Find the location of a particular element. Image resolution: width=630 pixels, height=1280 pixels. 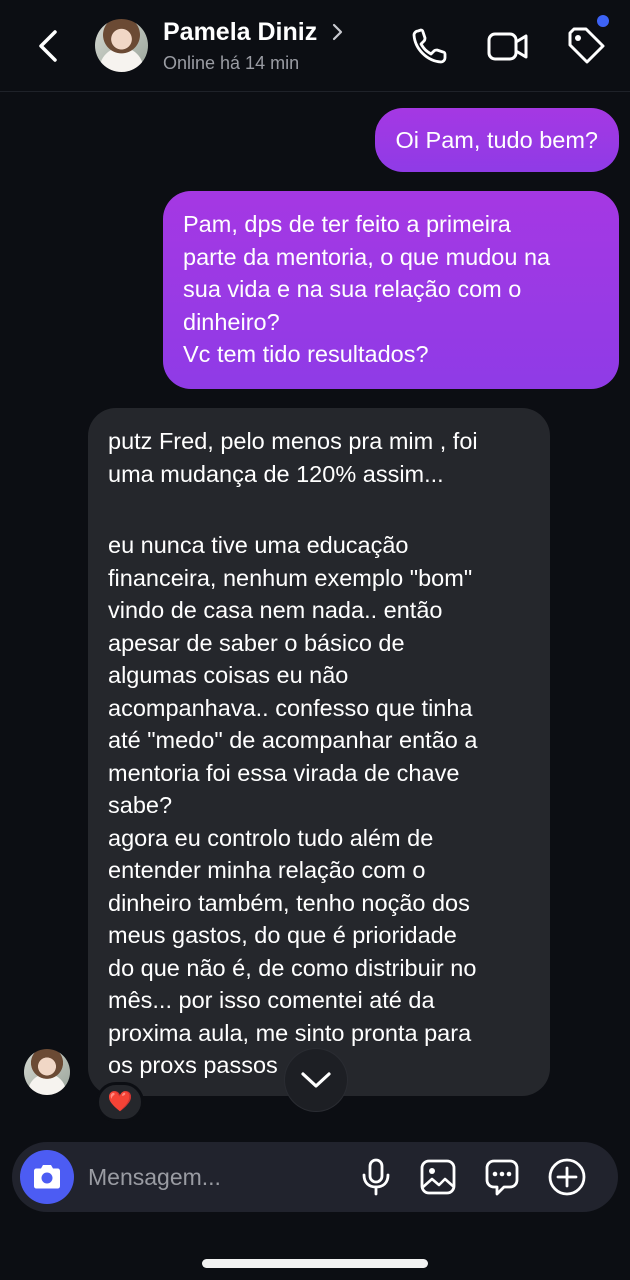

message-line: acompanhava.. confesso que tinha is located at coordinates (290, 707).